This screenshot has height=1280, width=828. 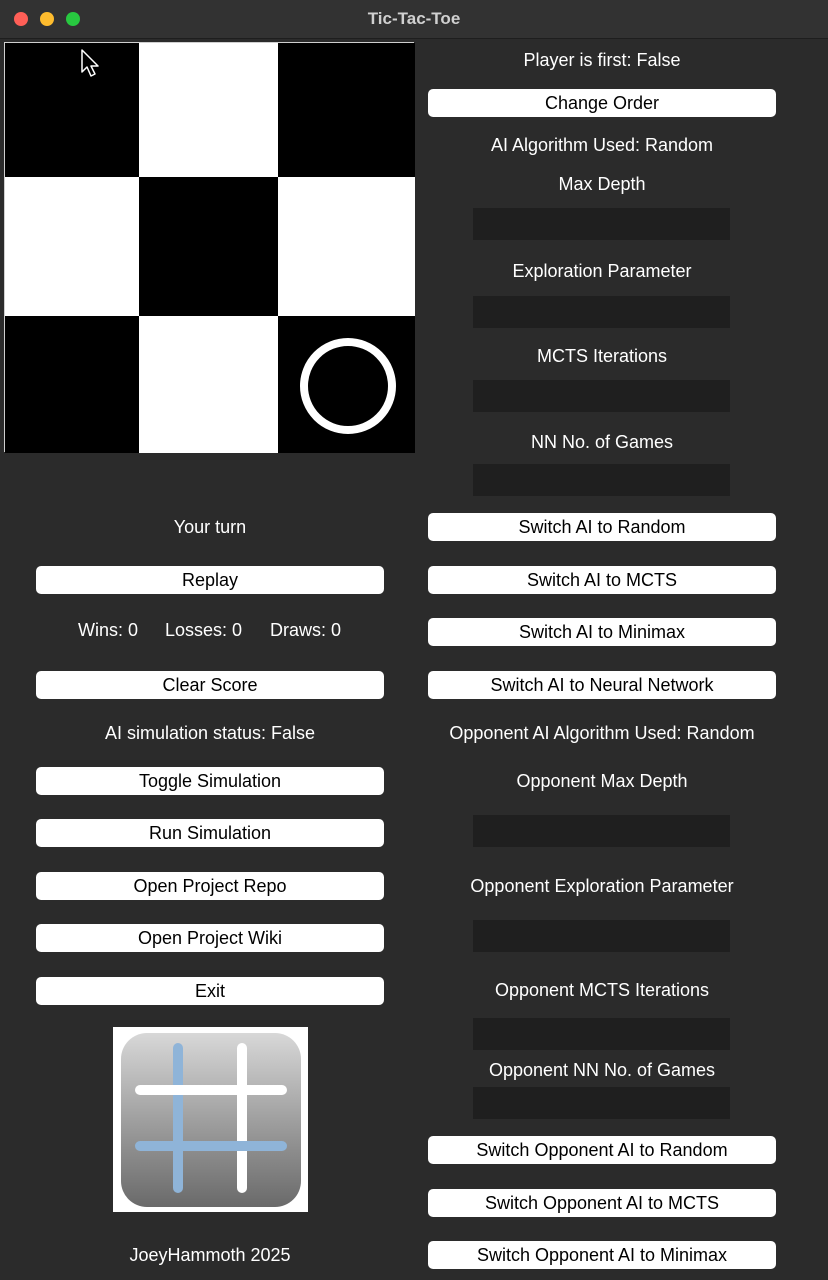 I want to click on opponent-algorithm-status: Opponent AI Algorithm Used: Random, so click(x=602, y=733).